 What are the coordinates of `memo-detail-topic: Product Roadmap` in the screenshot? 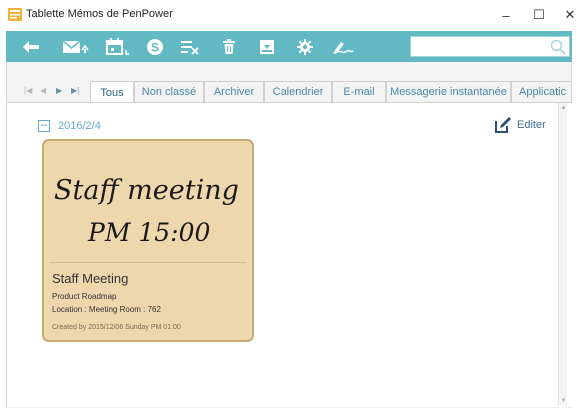 It's located at (84, 296).